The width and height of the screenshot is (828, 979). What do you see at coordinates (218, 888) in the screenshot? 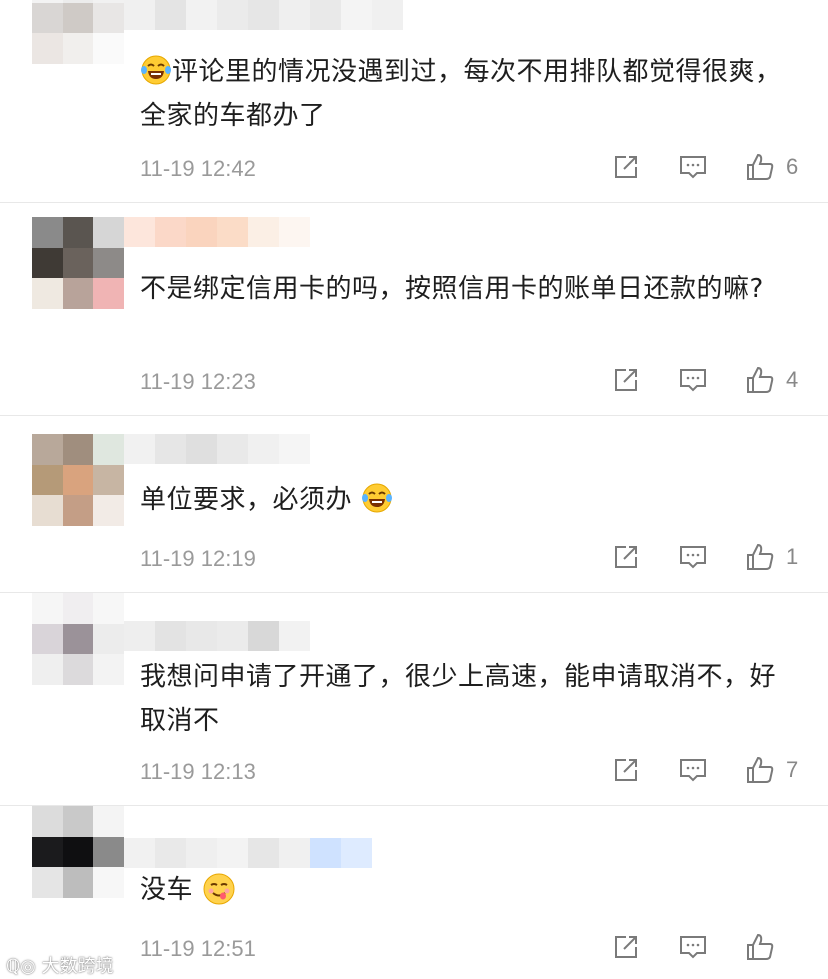
I see `yum-face-icon` at bounding box center [218, 888].